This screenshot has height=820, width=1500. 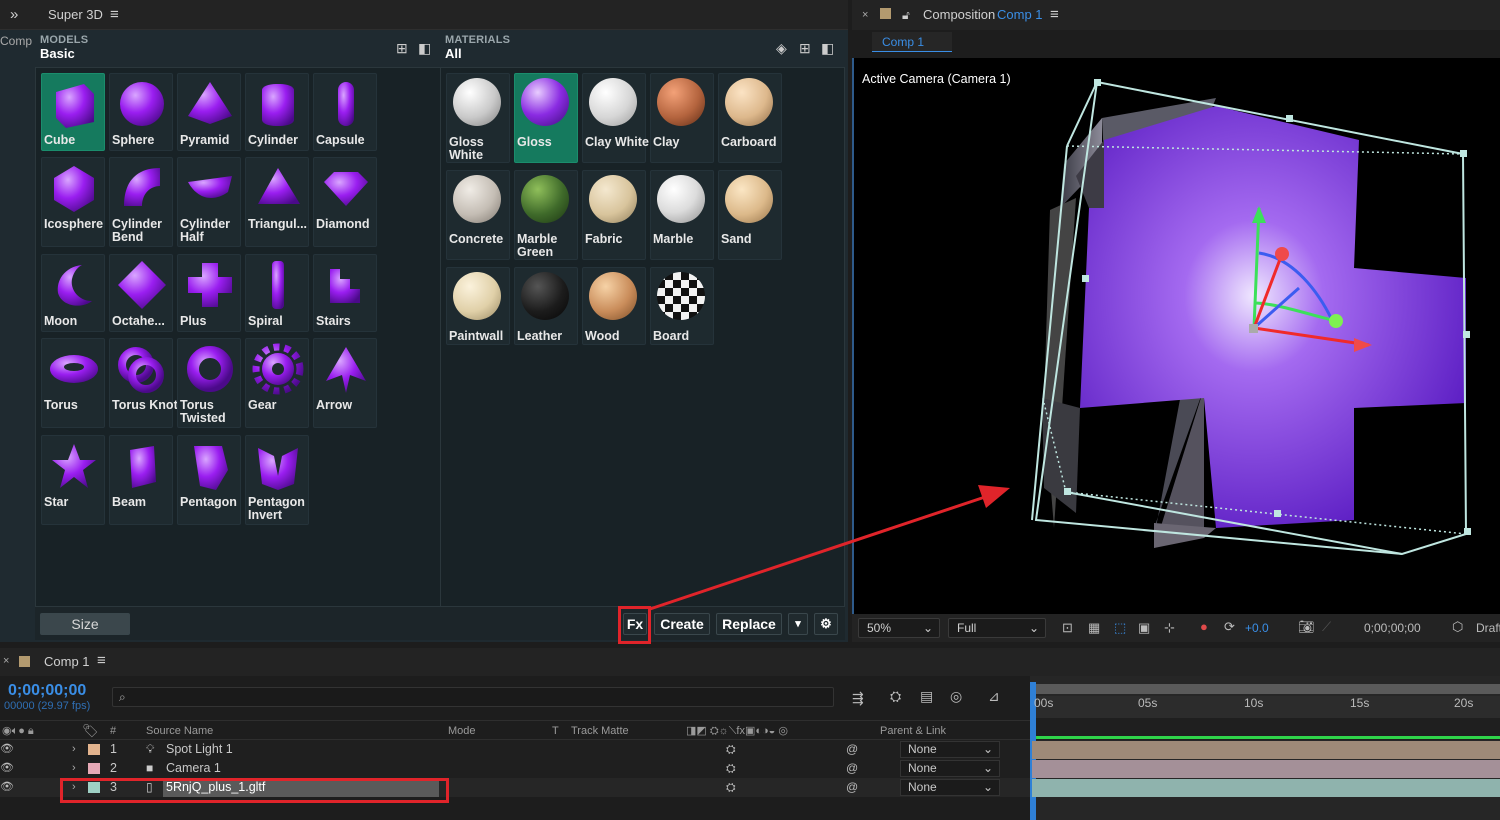 I want to click on viewer-timecode: 0;00;00;00, so click(x=1392, y=628).